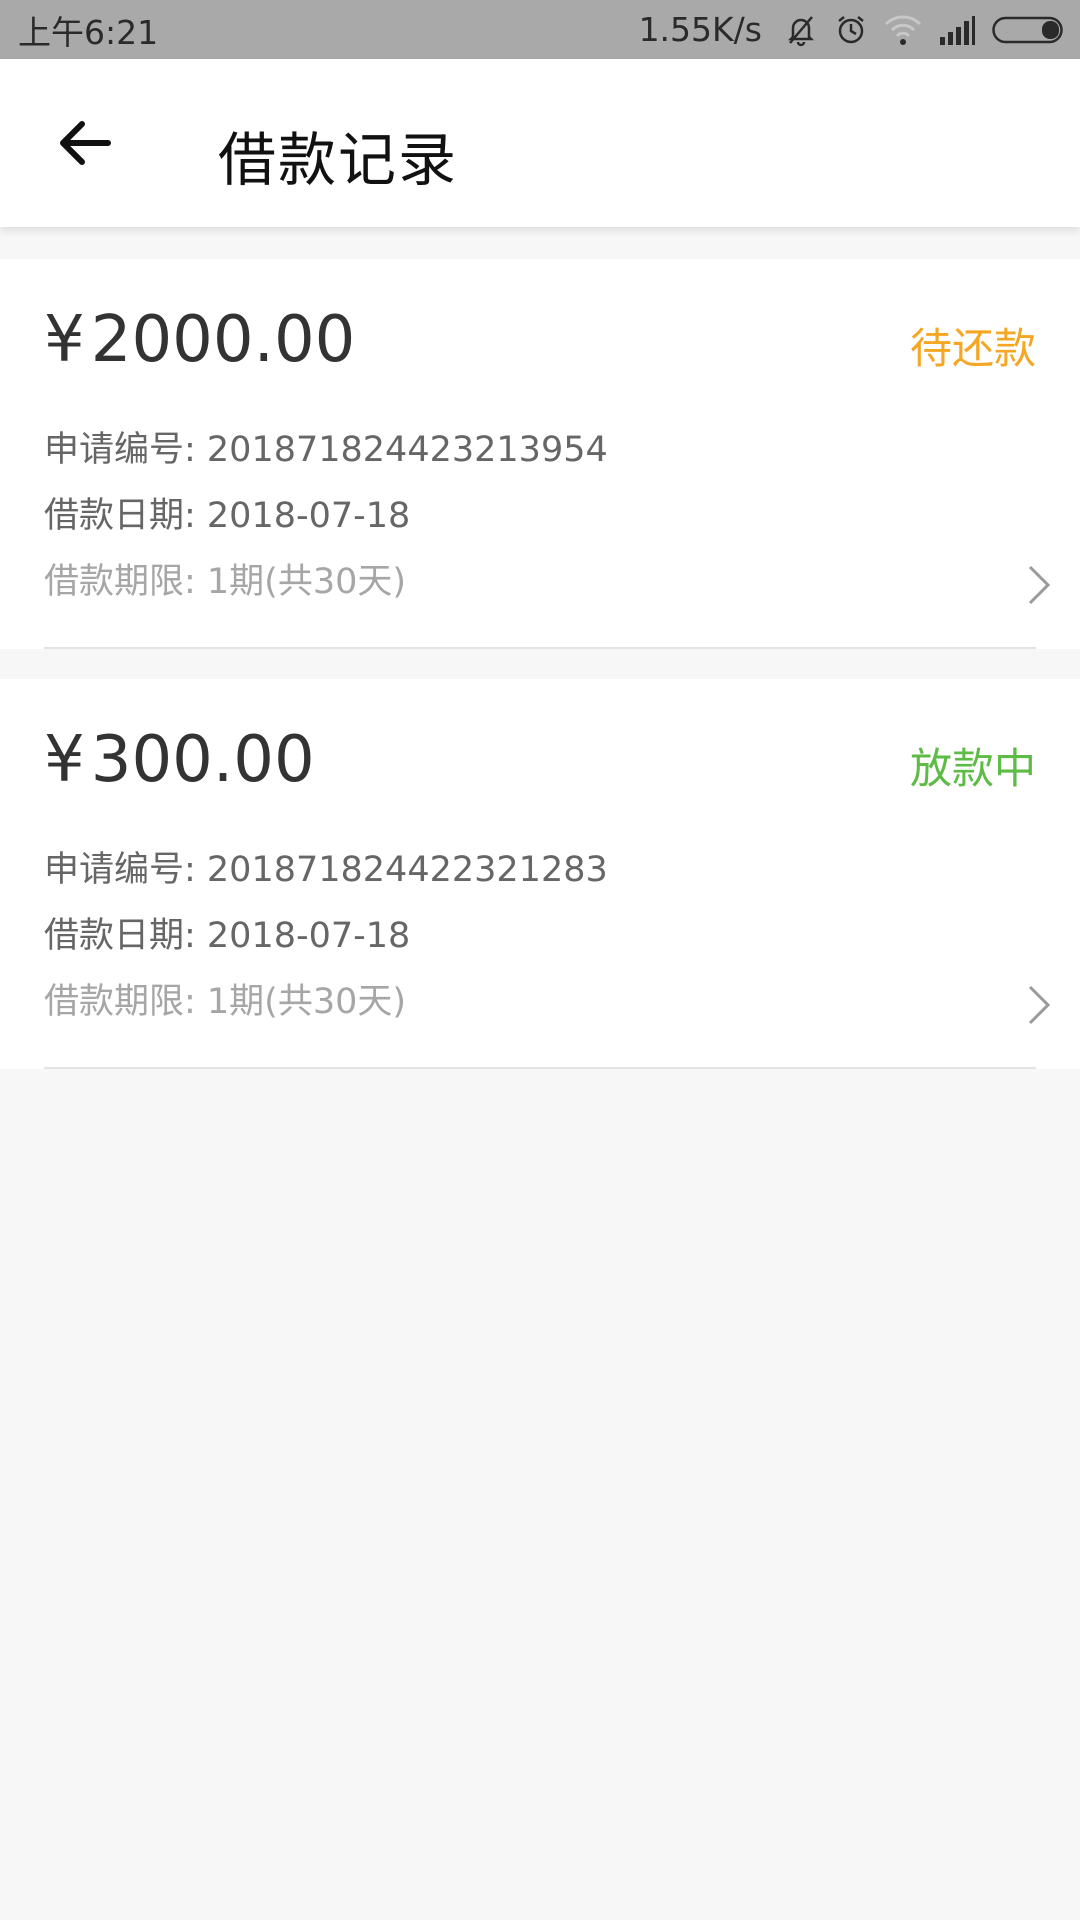 The image size is (1080, 1920). I want to click on back-button, so click(84, 145).